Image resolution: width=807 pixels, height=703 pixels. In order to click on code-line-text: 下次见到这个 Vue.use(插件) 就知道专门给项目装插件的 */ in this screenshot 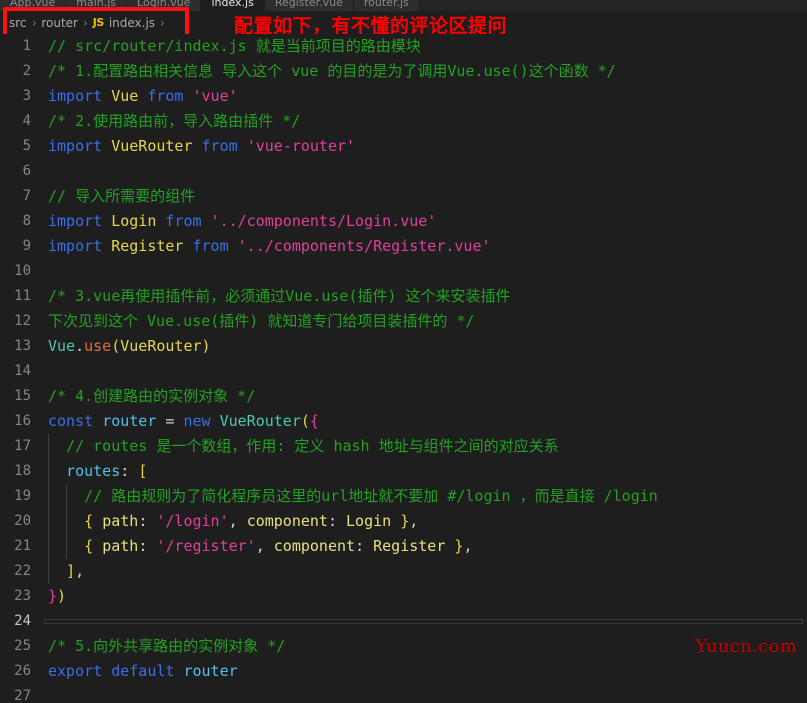, I will do `click(427, 321)`.